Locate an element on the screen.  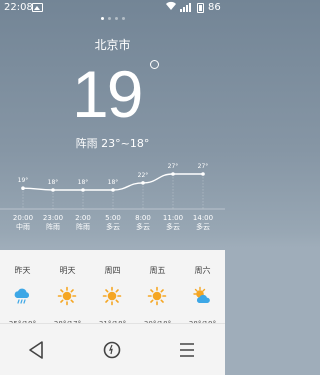
wifi-icon is located at coordinates (171, 7).